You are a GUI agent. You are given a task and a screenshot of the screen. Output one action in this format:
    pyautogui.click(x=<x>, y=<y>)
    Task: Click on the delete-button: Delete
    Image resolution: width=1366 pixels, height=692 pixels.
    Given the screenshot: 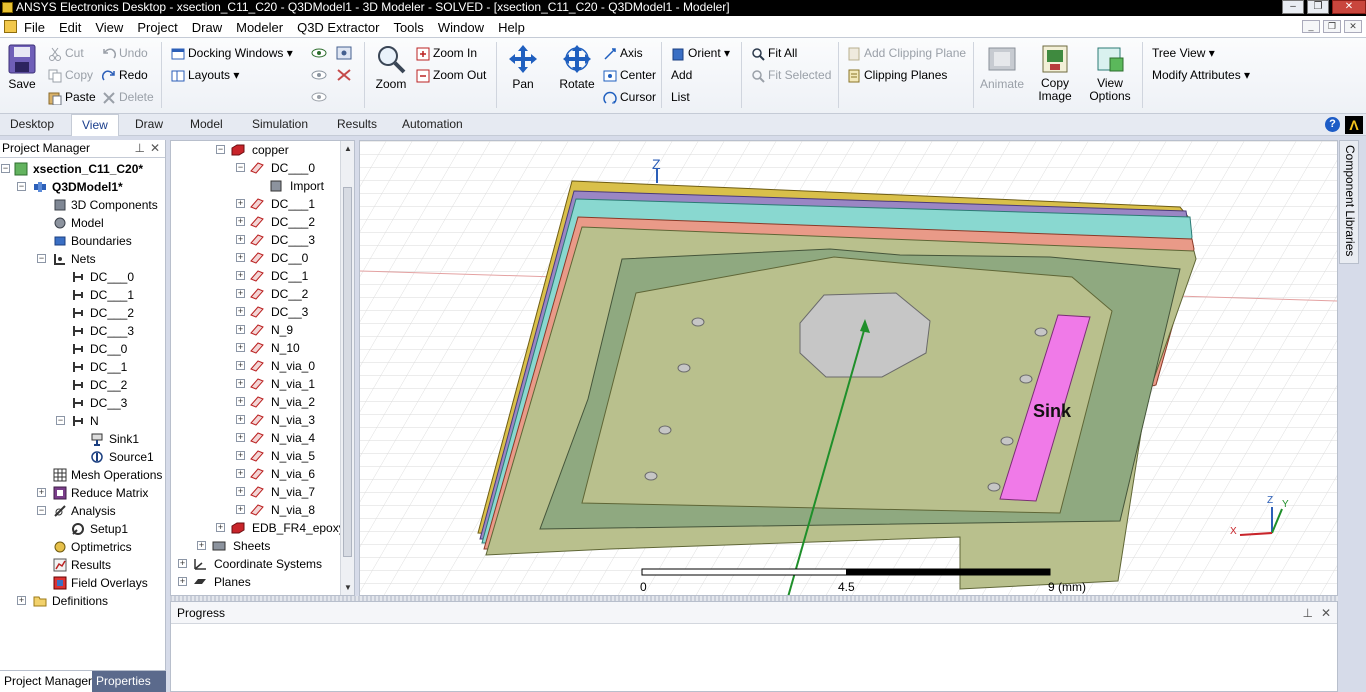 What is the action you would take?
    pyautogui.click(x=128, y=98)
    